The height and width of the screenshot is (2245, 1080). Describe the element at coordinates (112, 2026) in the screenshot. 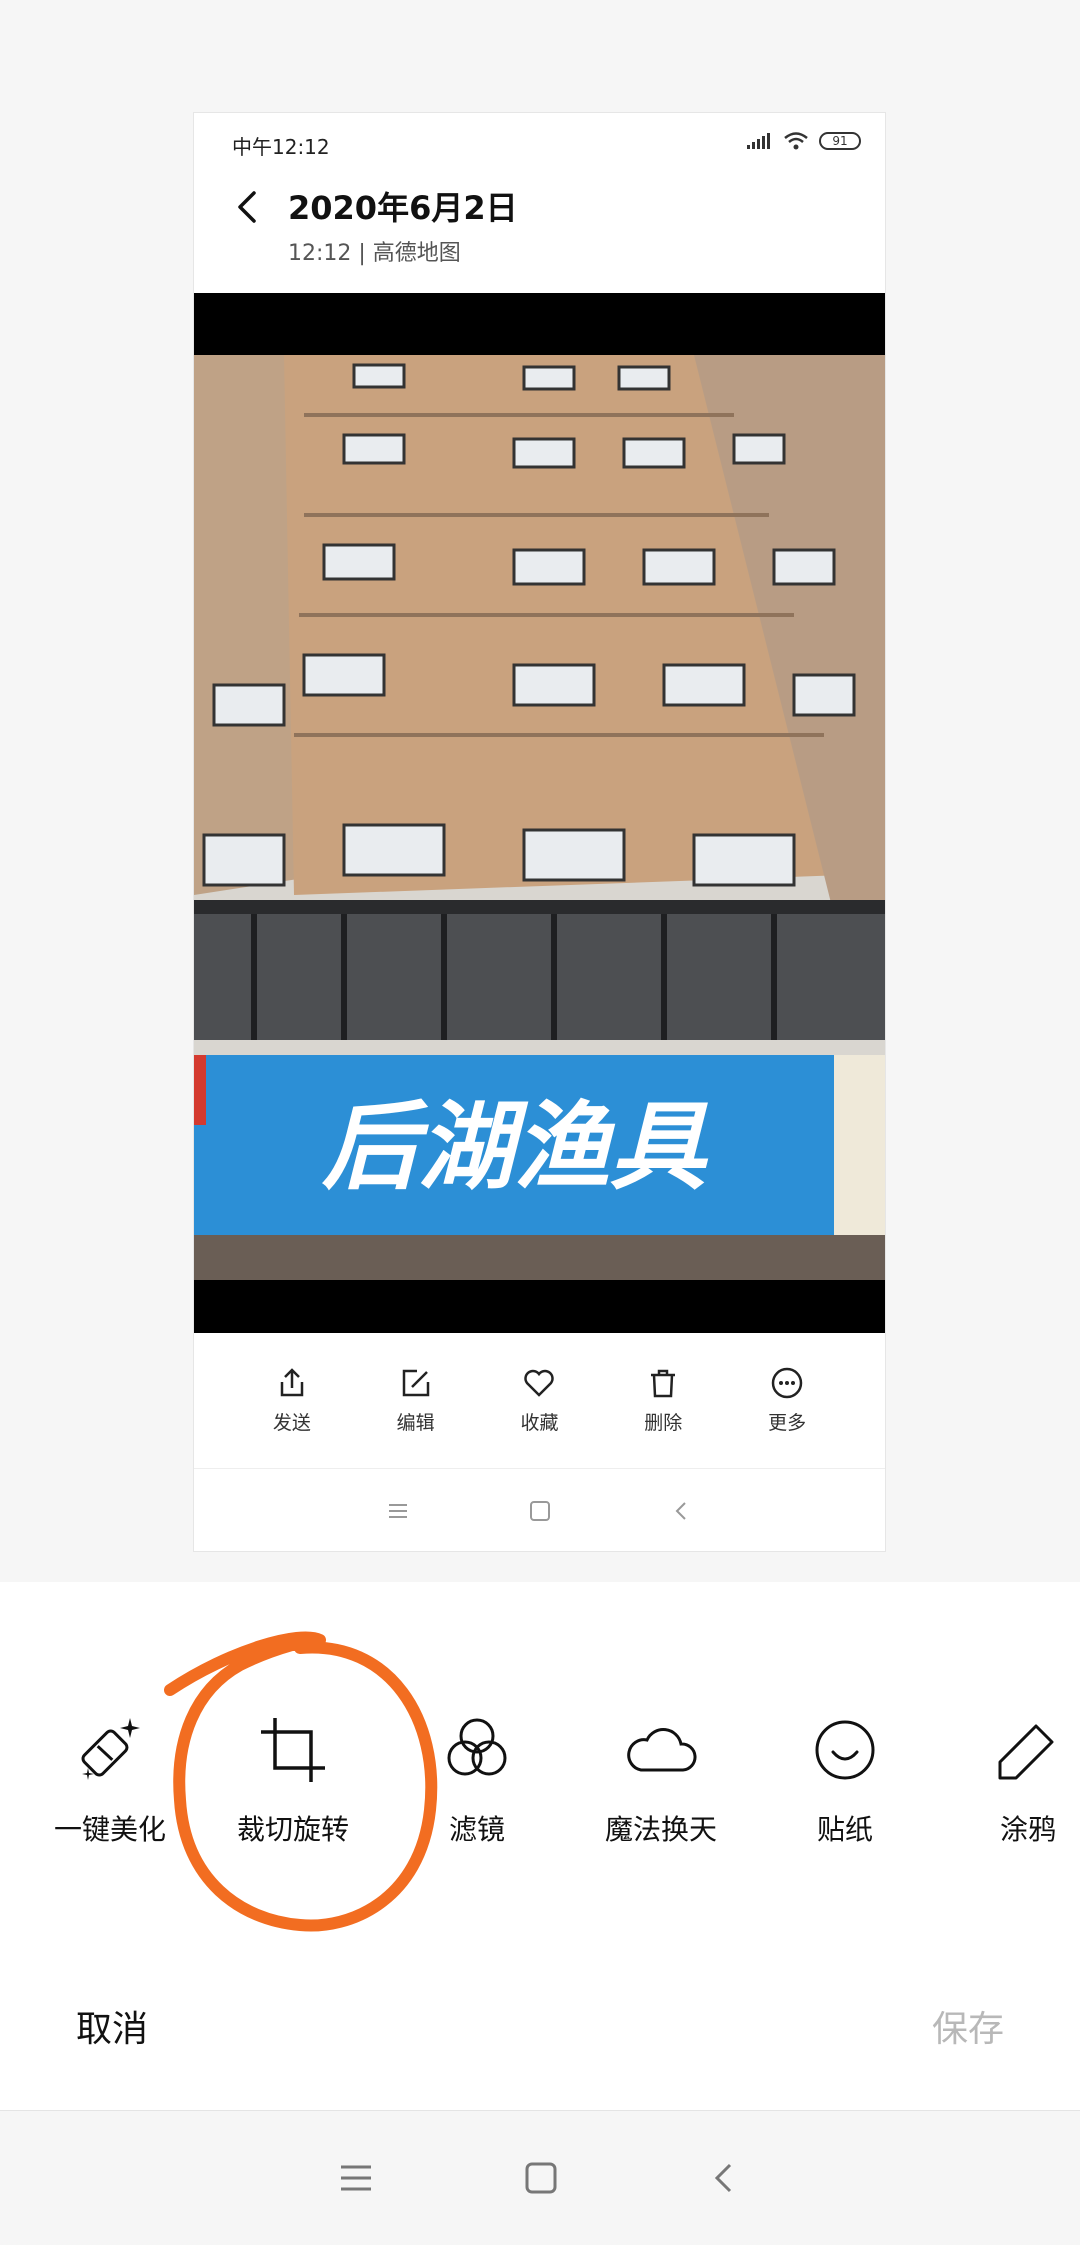

I see `cancel-button: 取消` at that location.